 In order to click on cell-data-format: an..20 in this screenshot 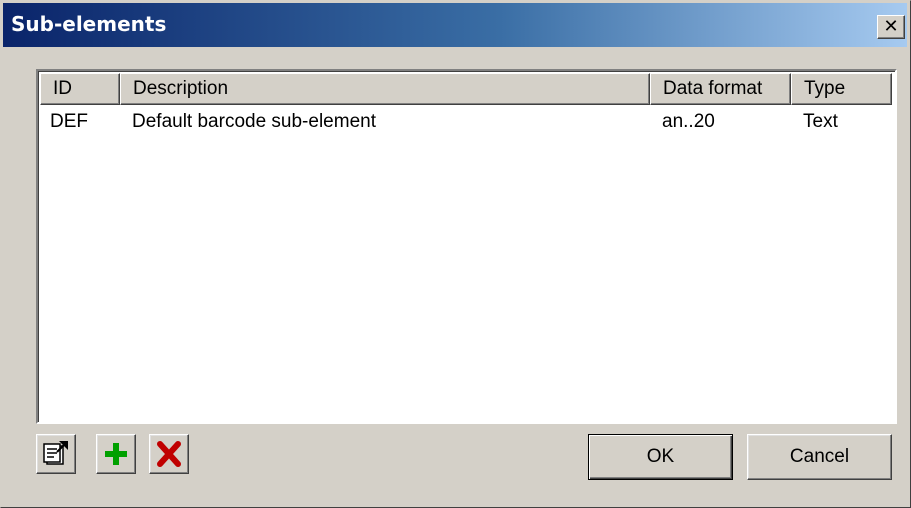, I will do `click(688, 121)`.